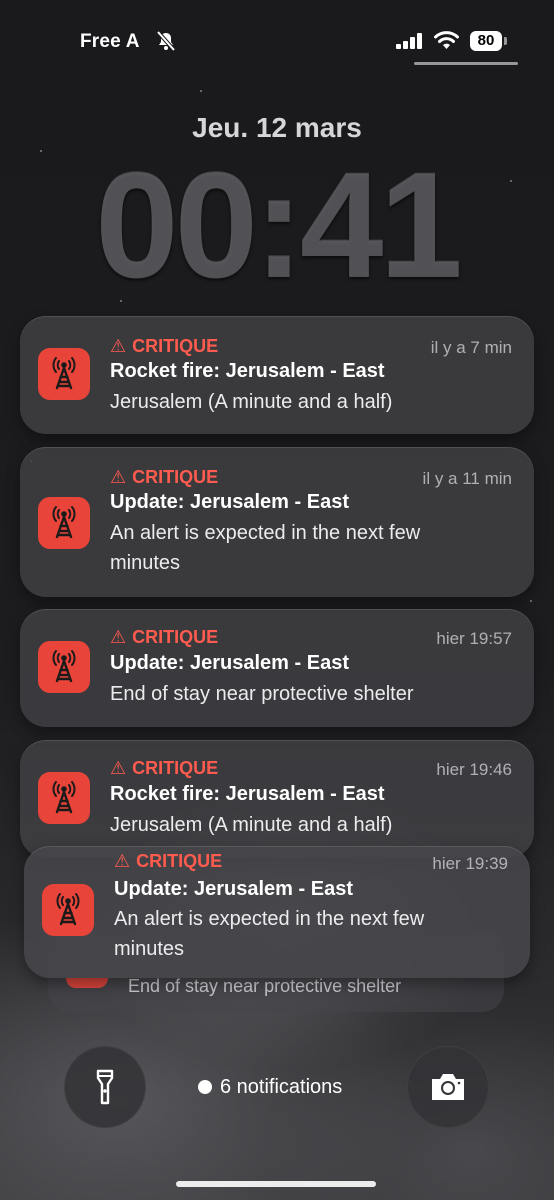 This screenshot has width=554, height=1200. What do you see at coordinates (276, 1184) in the screenshot?
I see `home-indicator` at bounding box center [276, 1184].